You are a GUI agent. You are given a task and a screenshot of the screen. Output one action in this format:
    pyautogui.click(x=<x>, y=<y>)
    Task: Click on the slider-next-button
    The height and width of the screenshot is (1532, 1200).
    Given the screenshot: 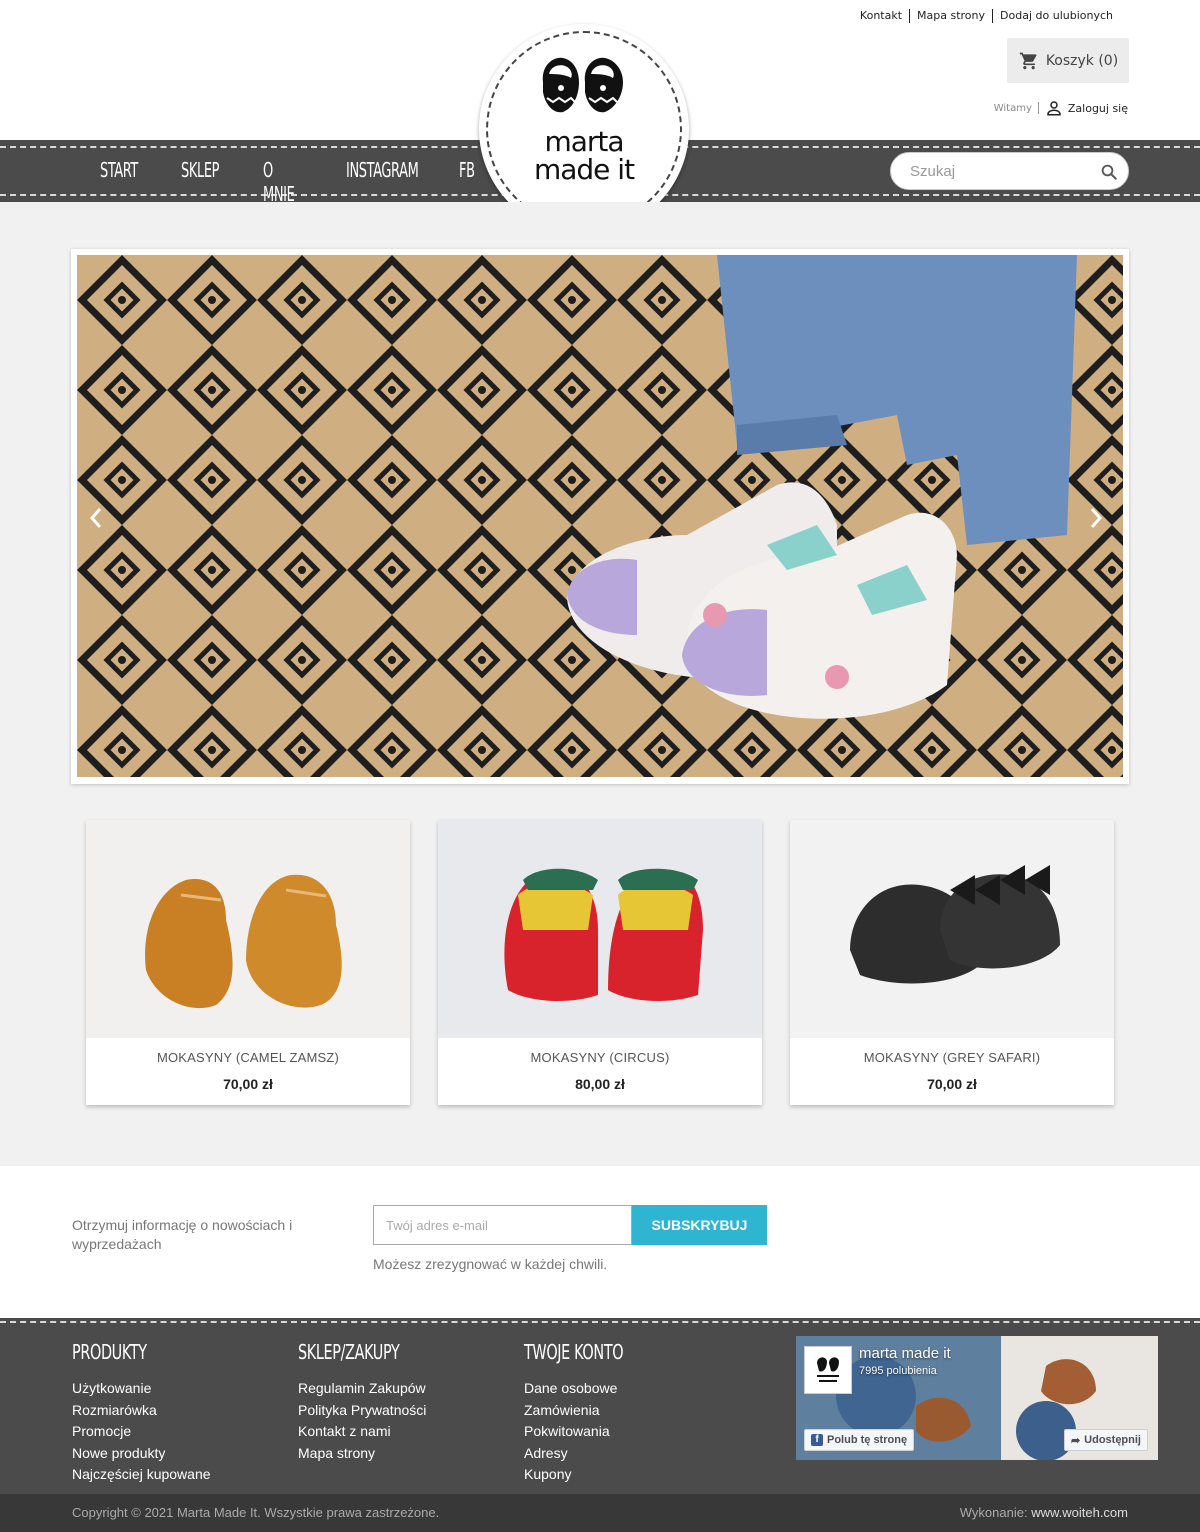 What is the action you would take?
    pyautogui.click(x=1096, y=518)
    